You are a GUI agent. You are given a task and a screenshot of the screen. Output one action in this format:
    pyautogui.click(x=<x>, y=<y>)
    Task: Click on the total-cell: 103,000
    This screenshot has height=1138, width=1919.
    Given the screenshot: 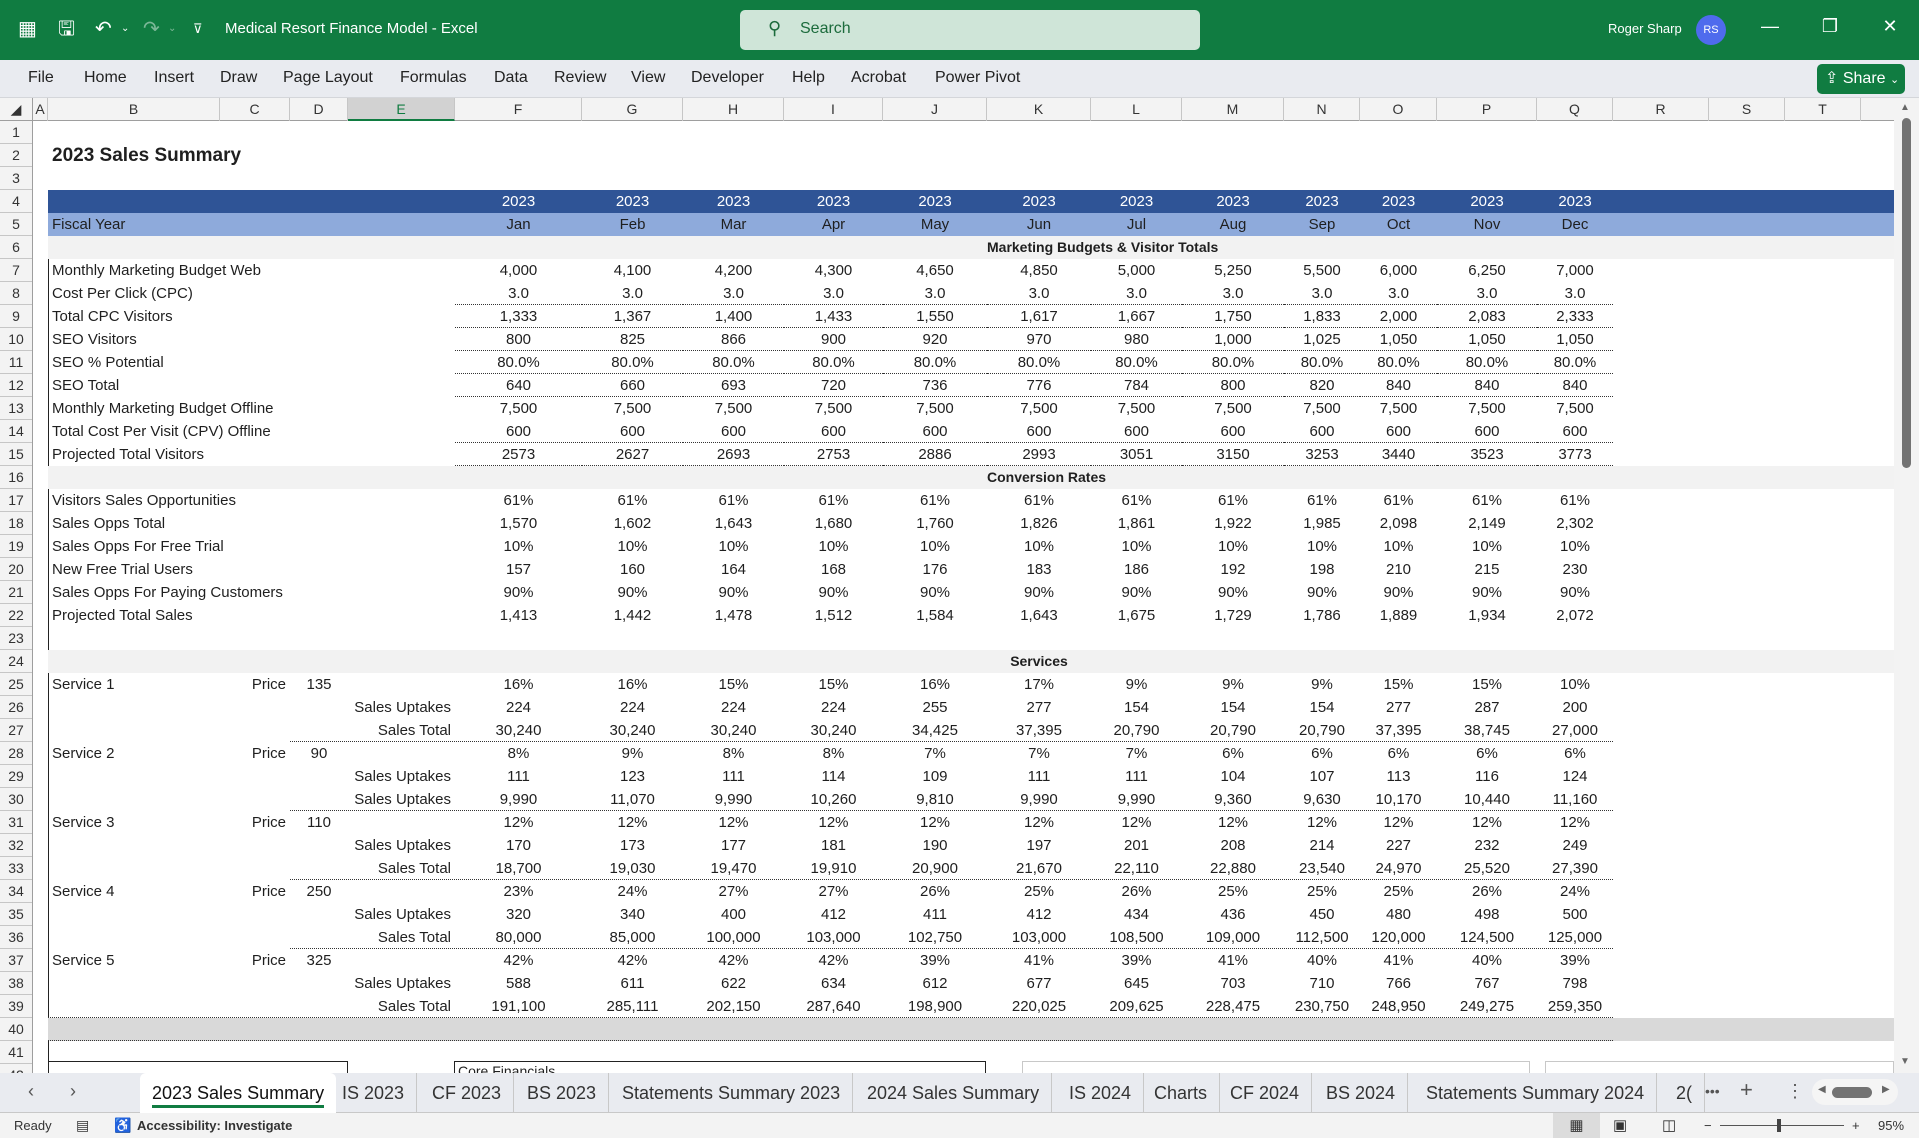 What is the action you would take?
    pyautogui.click(x=1039, y=937)
    